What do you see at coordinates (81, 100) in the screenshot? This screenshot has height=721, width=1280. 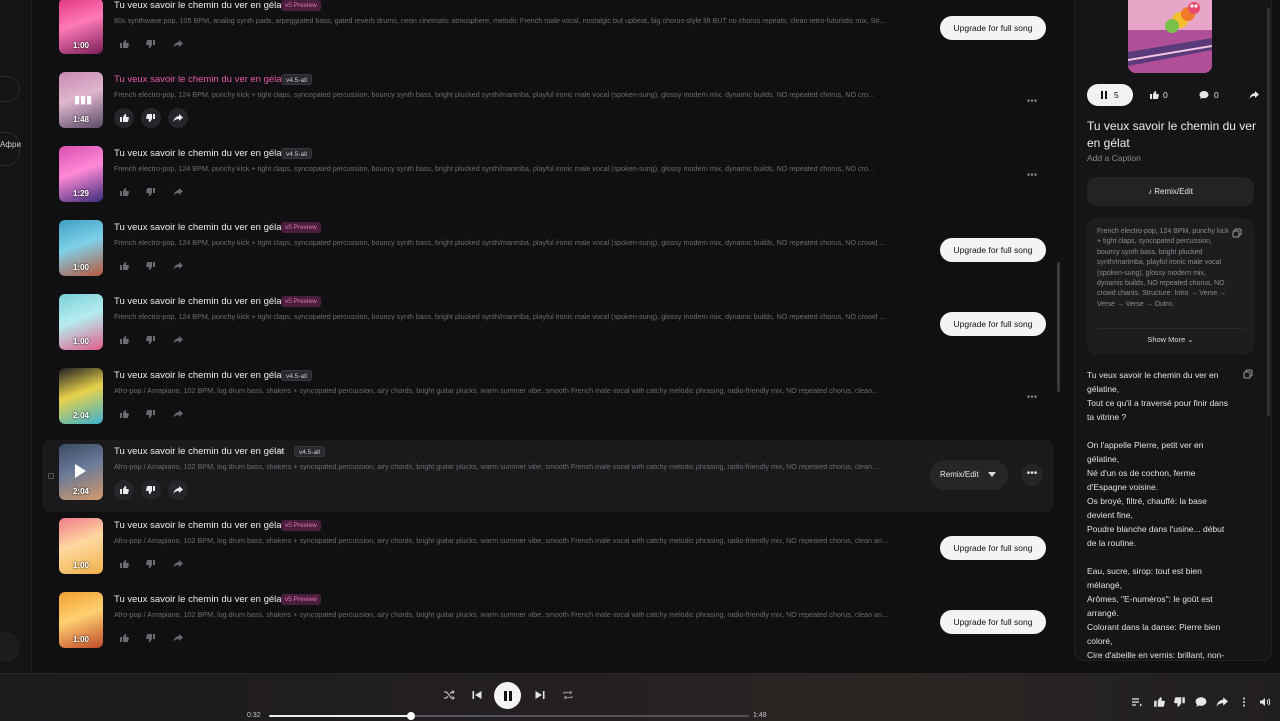 I see `song-thumbnail: ▮▮▮ 1:48` at bounding box center [81, 100].